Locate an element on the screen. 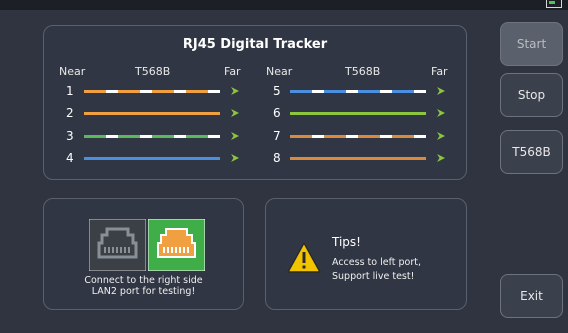 This screenshot has width=568, height=333. page-title: RJ45 Digital Tracker is located at coordinates (255, 44).